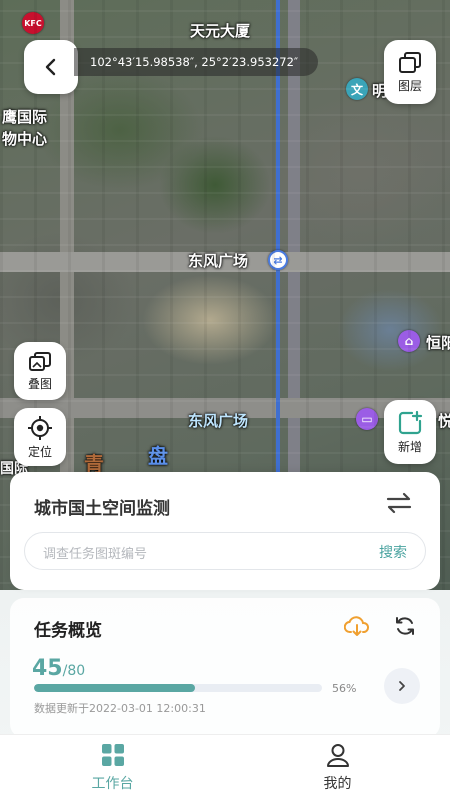 The width and height of the screenshot is (450, 800). I want to click on kfc-label: KFC, so click(33, 23).